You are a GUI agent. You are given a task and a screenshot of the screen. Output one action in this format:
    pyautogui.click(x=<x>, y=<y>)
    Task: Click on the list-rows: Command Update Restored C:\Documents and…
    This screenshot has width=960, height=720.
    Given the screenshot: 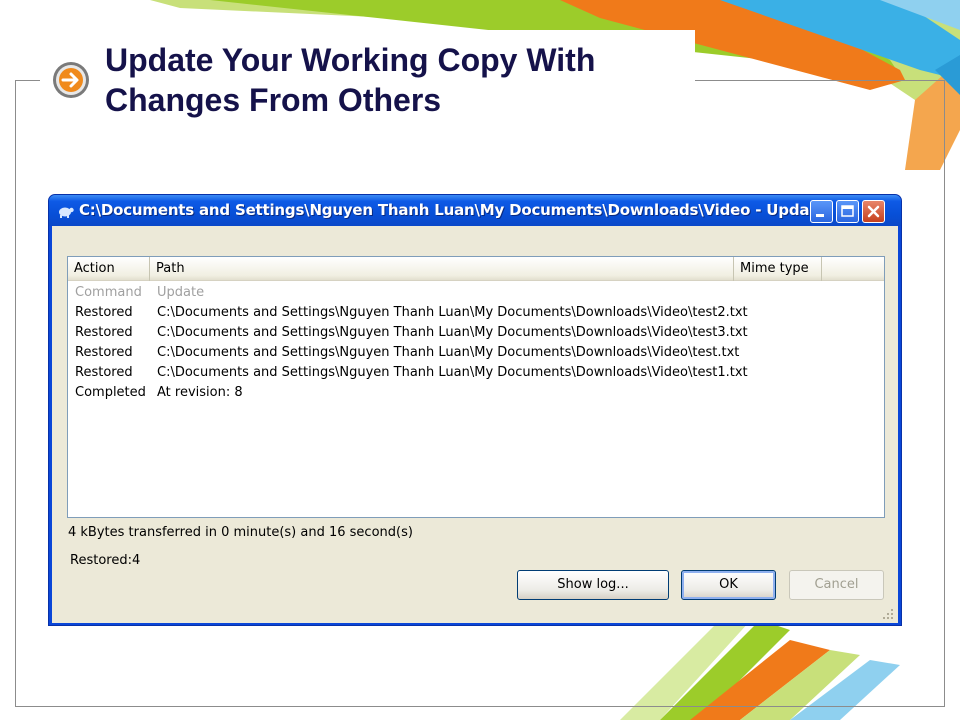 What is the action you would take?
    pyautogui.click(x=476, y=343)
    